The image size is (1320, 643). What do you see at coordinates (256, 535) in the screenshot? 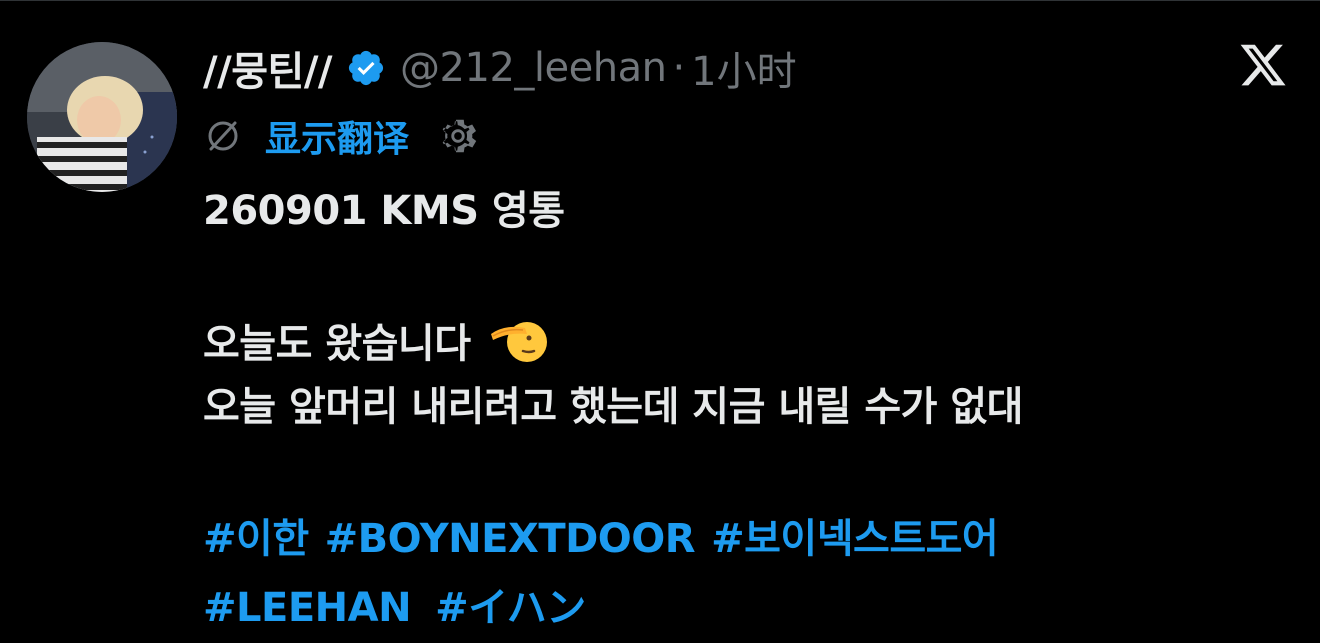
I see `hashtag-link: #이한` at bounding box center [256, 535].